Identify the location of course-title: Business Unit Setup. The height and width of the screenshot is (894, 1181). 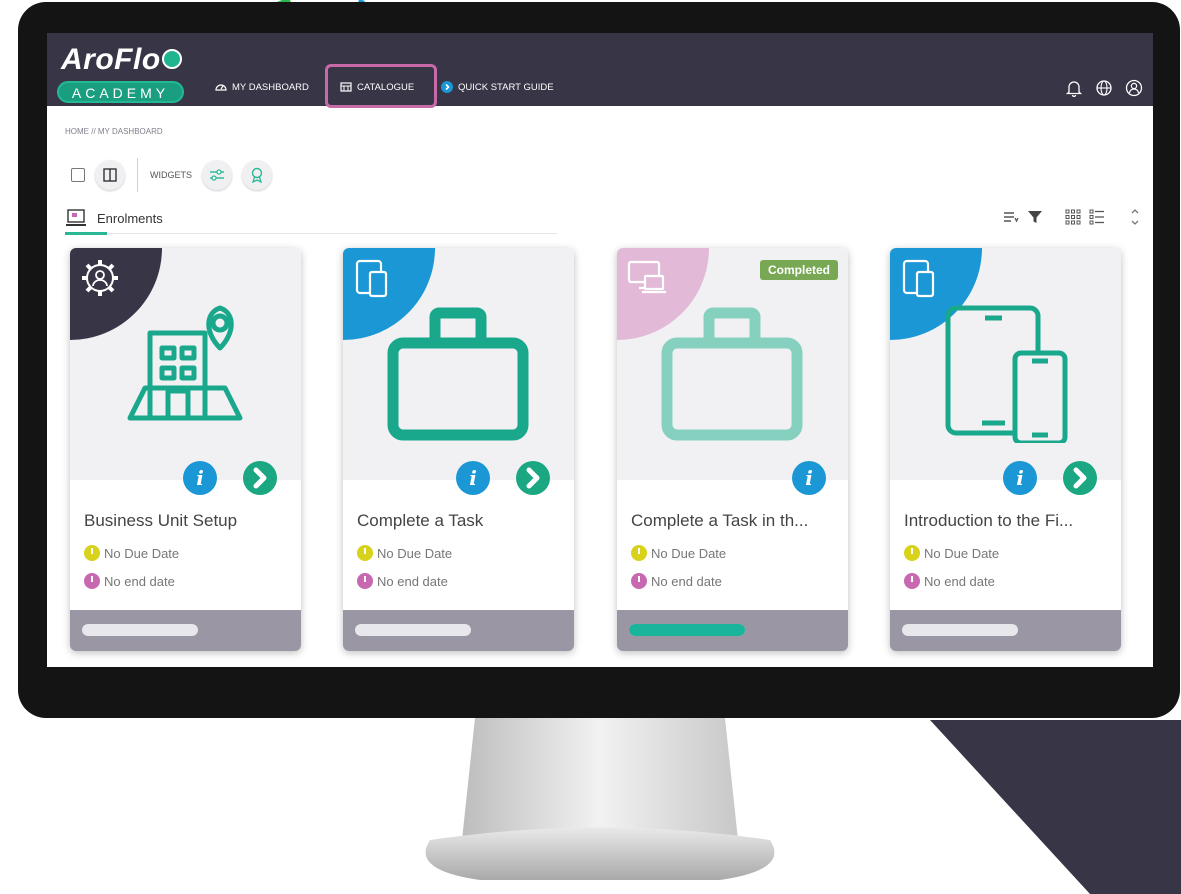
(160, 521).